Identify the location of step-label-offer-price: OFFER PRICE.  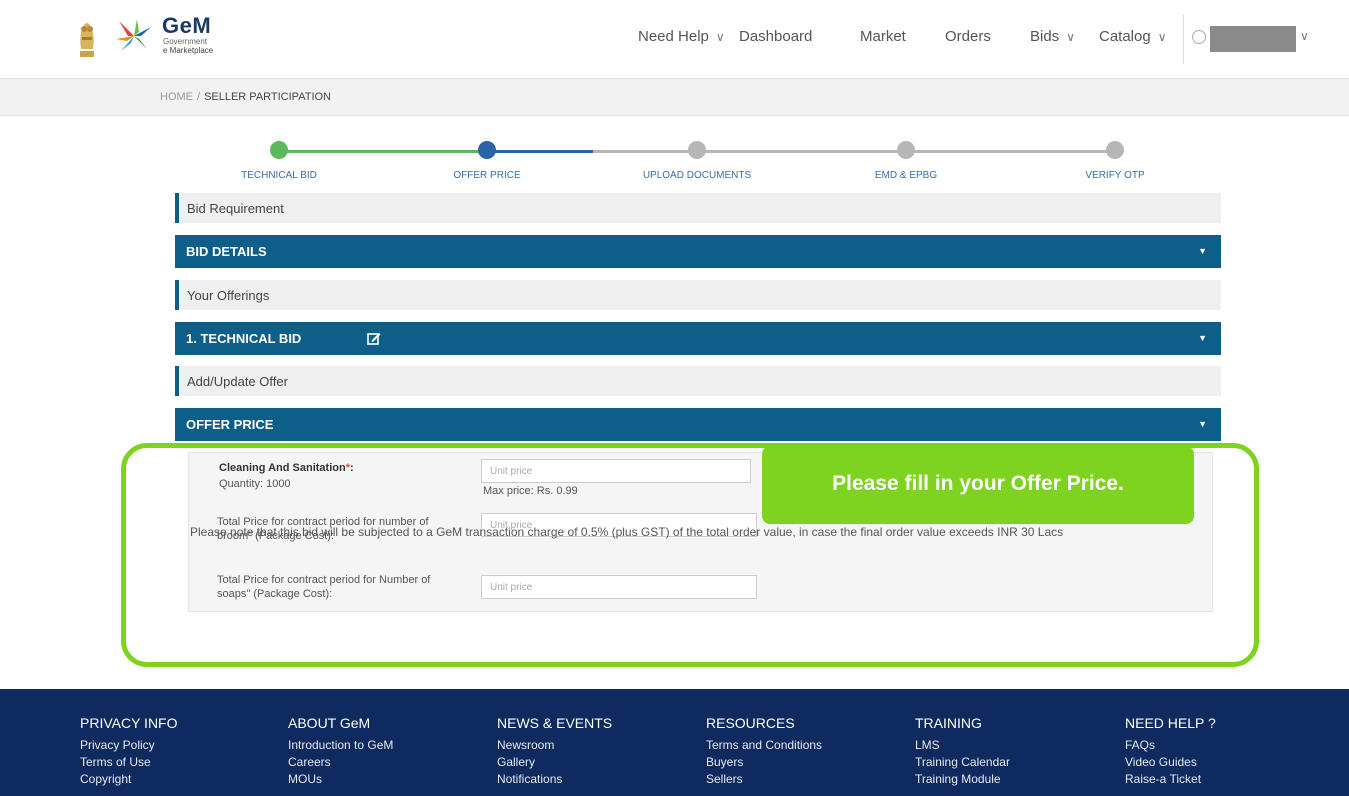
(487, 175).